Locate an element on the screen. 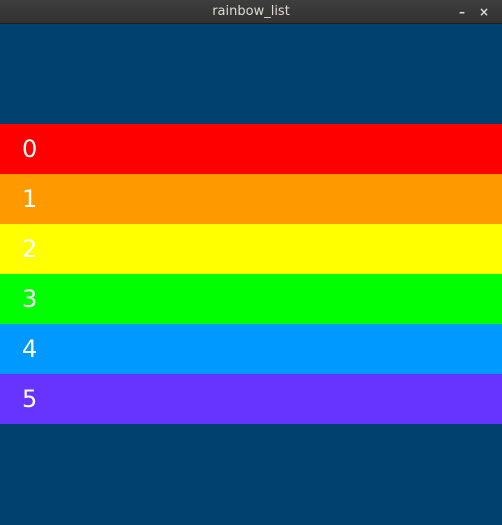 The width and height of the screenshot is (502, 525). list-item-label: 5 is located at coordinates (30, 399).